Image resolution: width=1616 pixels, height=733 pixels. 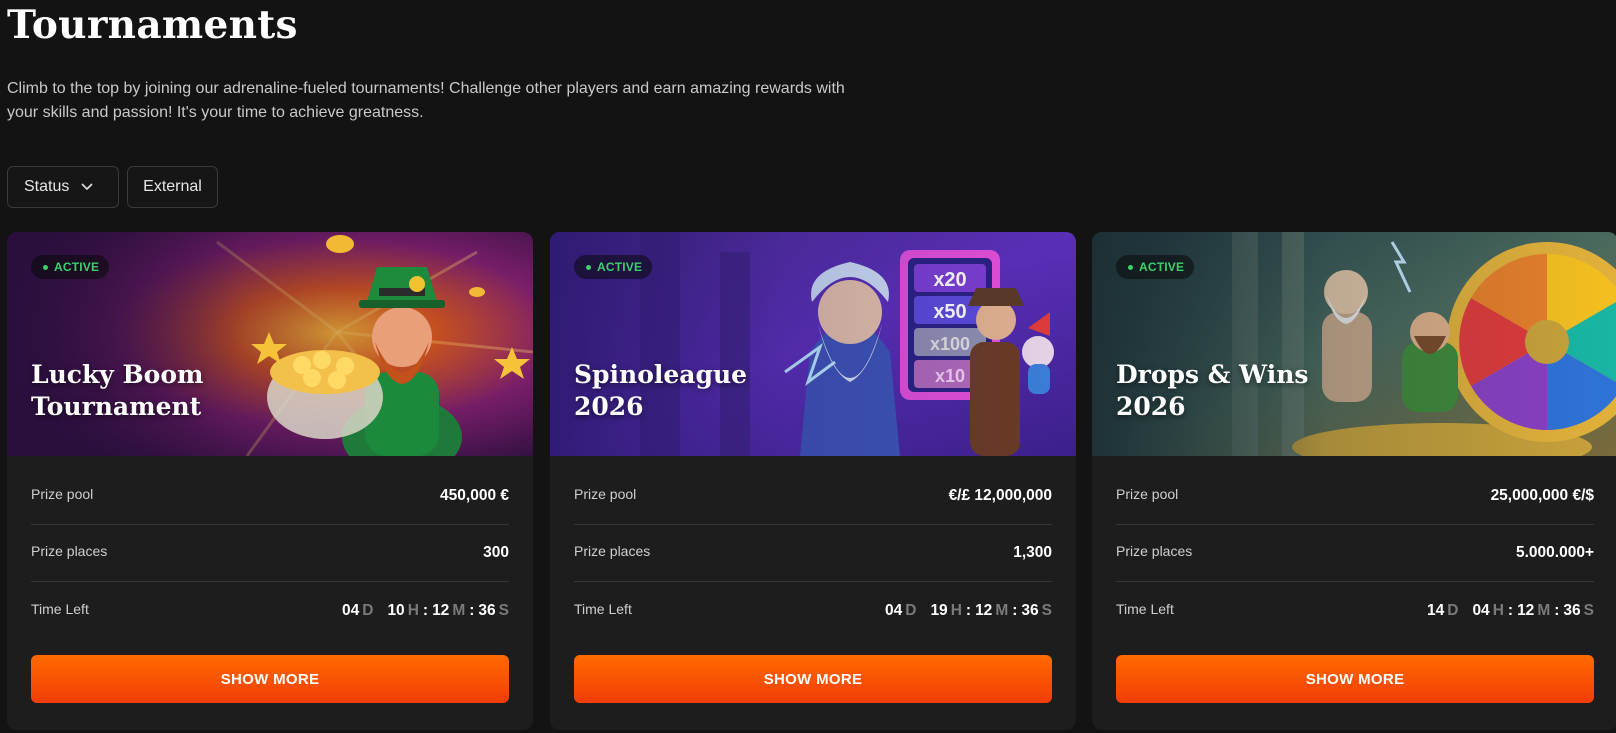 What do you see at coordinates (1355, 610) in the screenshot?
I see `time-left-row: Time Left 14 D 04 H : 12 M : 36 S` at bounding box center [1355, 610].